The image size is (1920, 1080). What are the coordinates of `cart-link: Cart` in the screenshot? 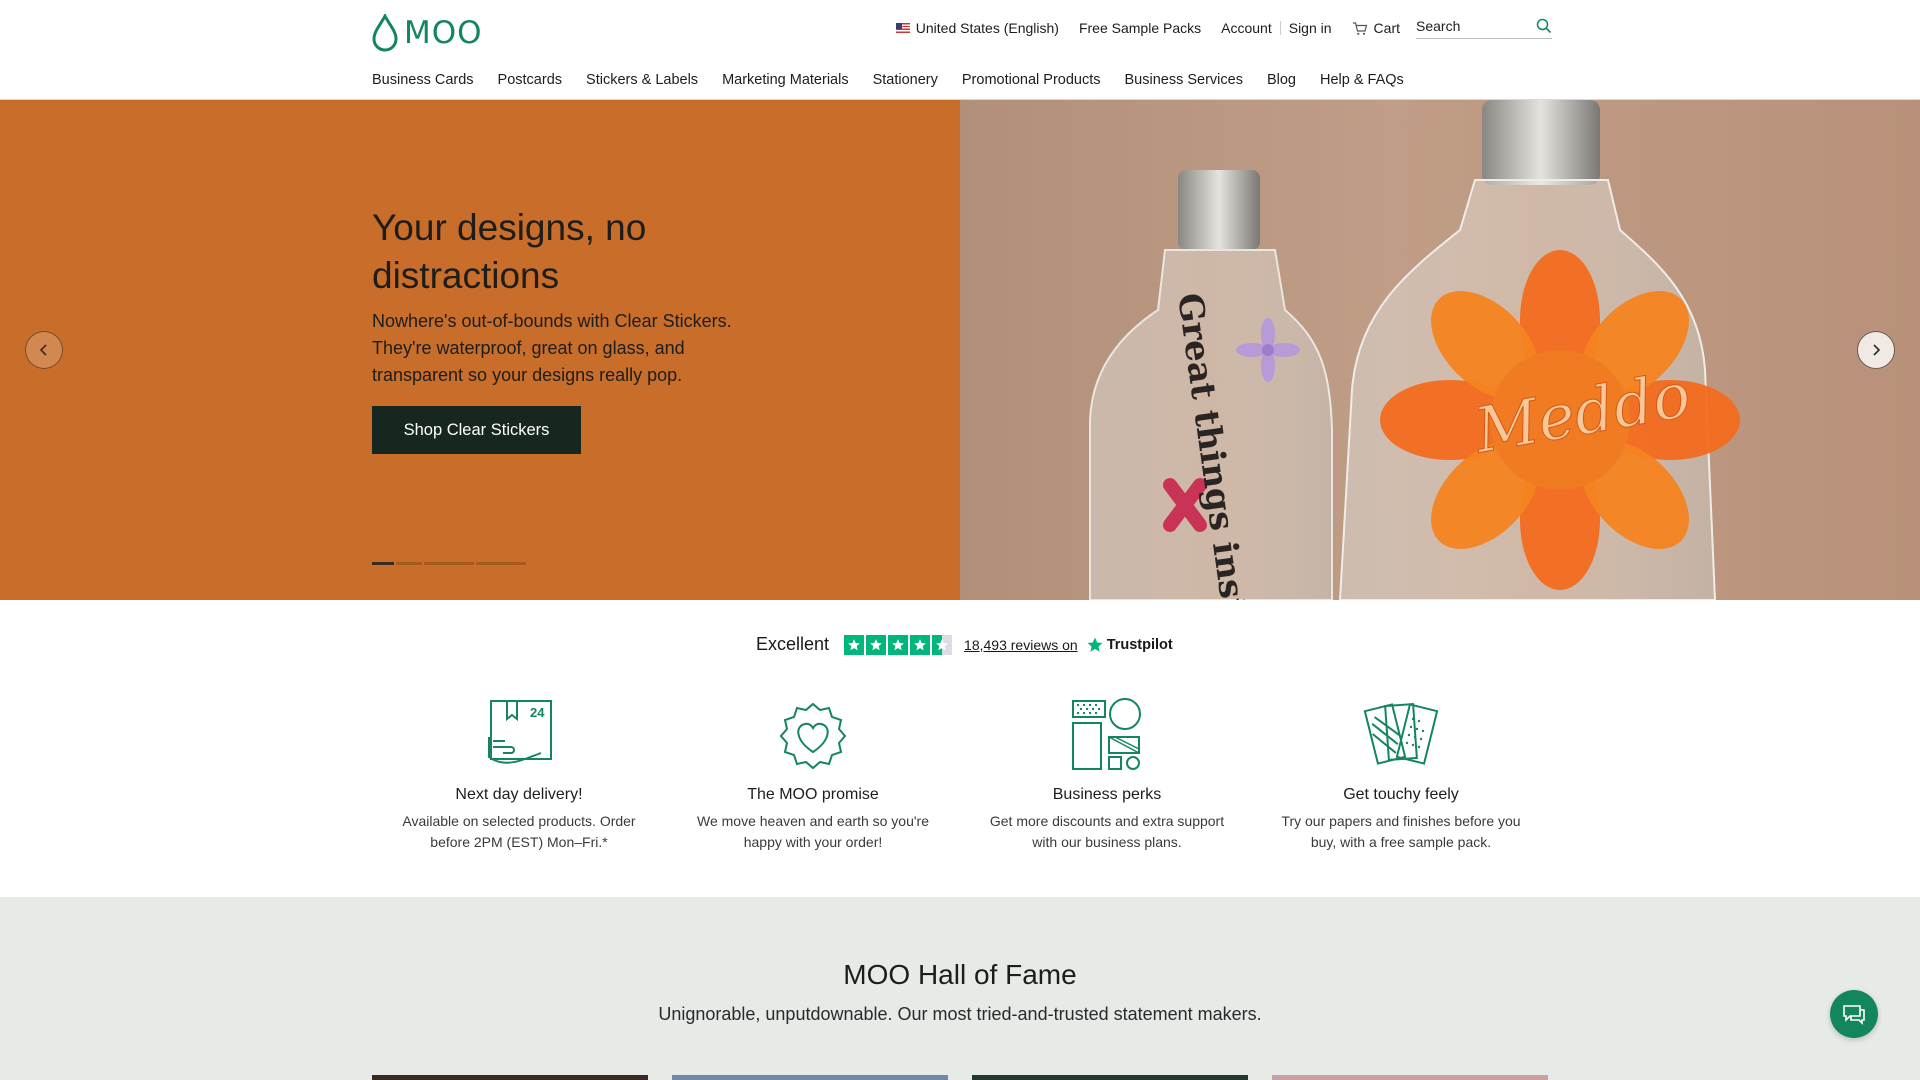 It's located at (1376, 28).